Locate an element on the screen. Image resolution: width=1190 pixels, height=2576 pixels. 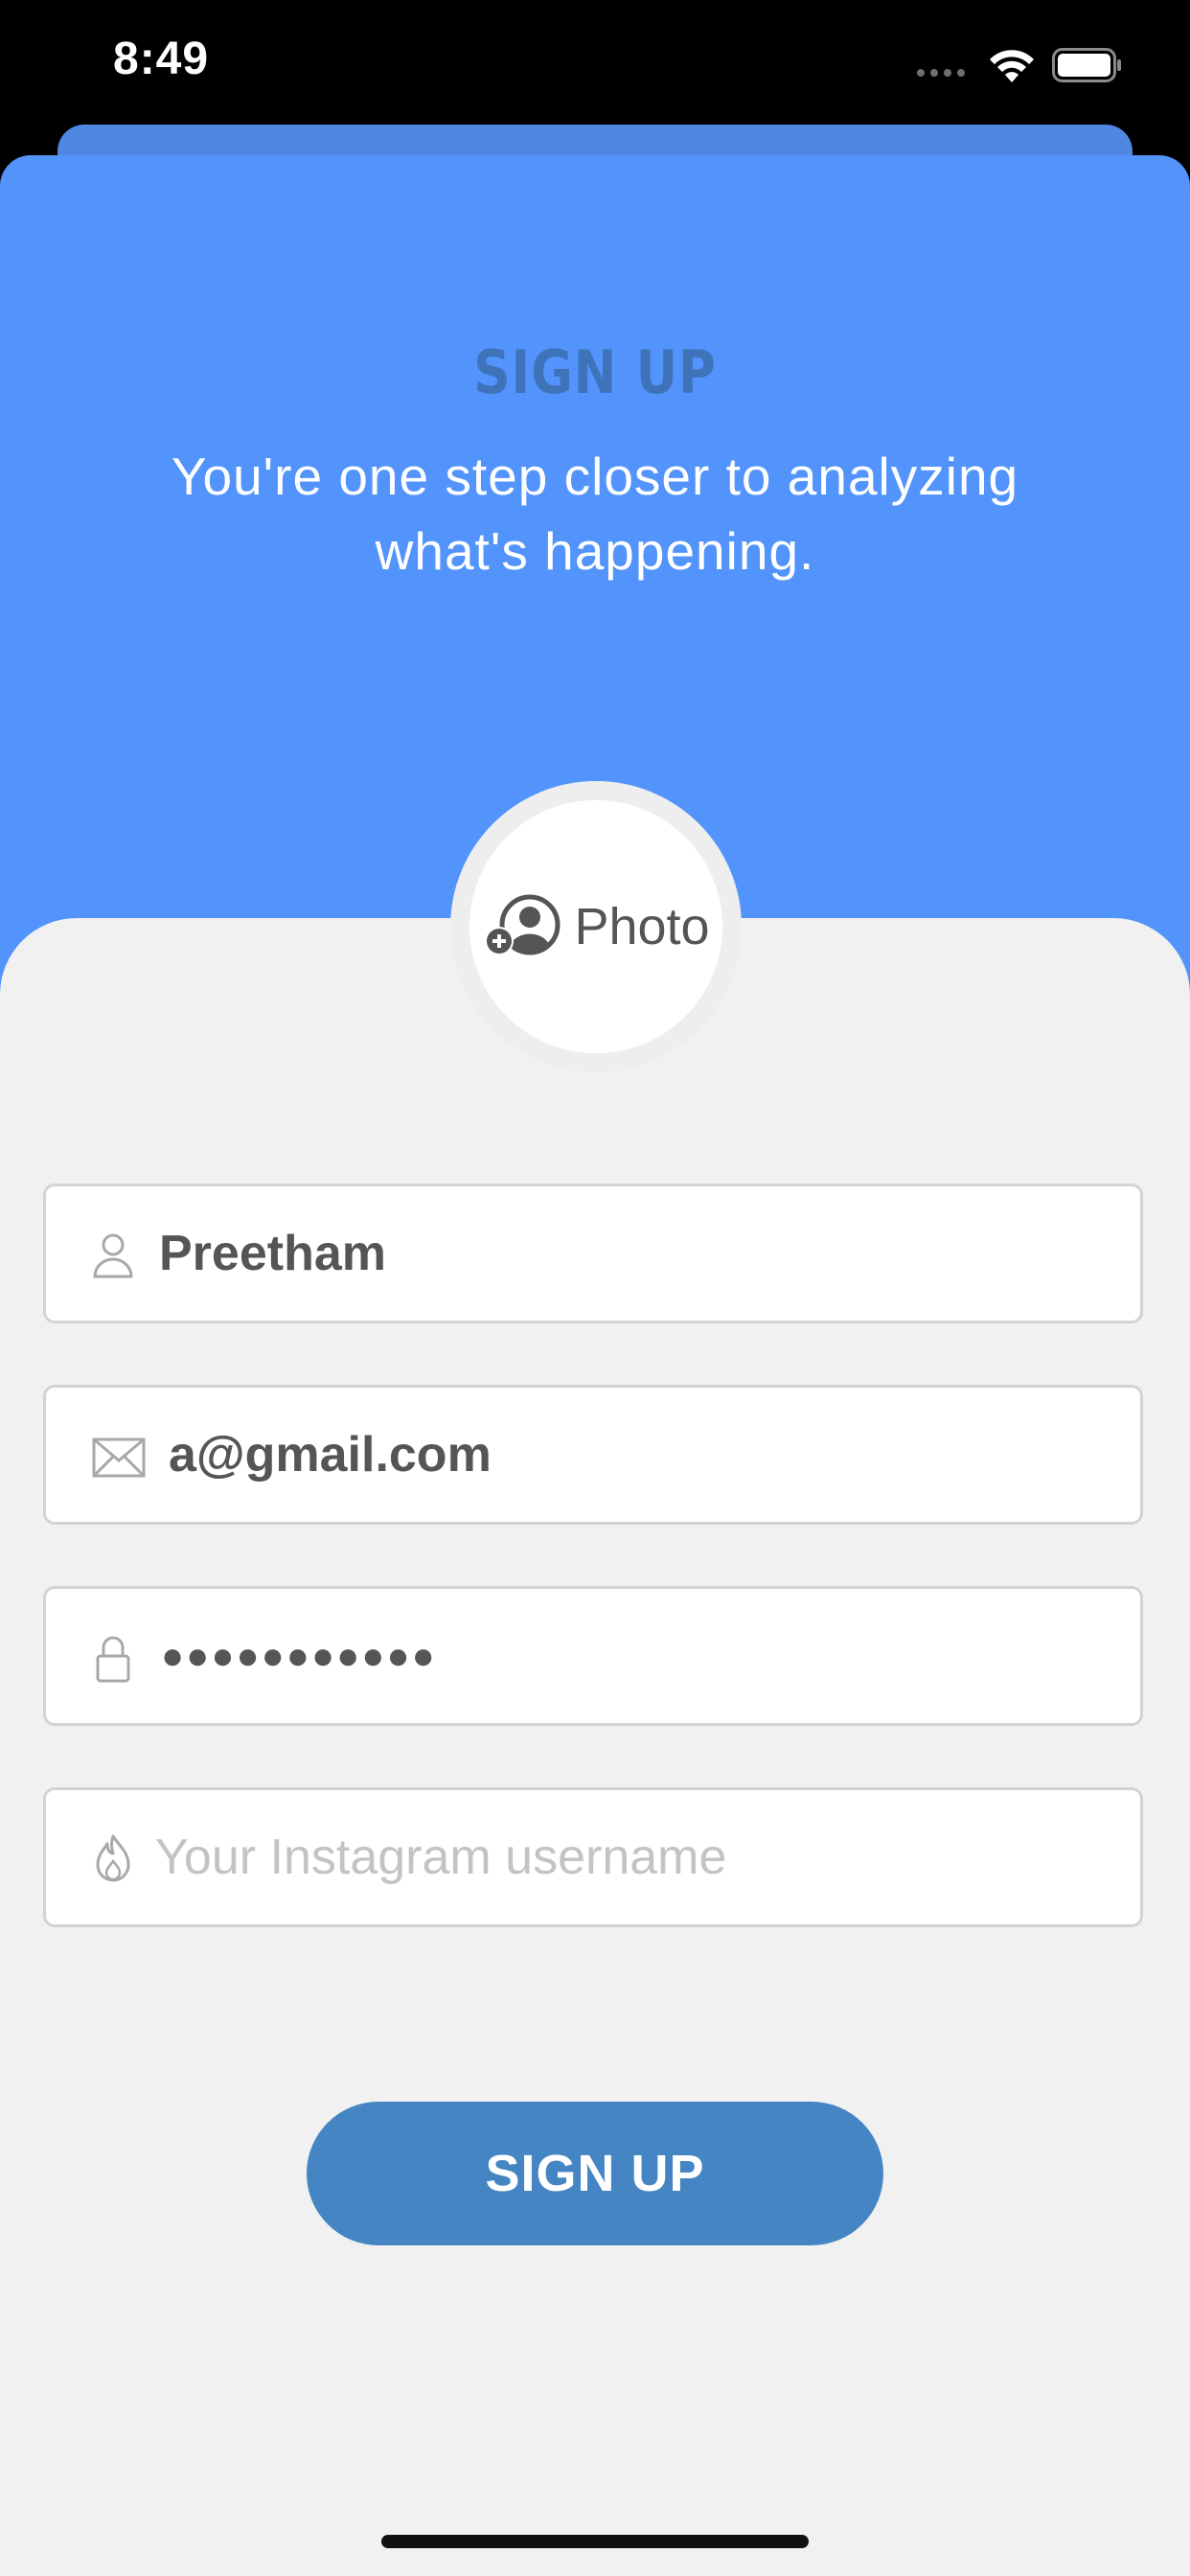
wifi-icon is located at coordinates (1012, 66).